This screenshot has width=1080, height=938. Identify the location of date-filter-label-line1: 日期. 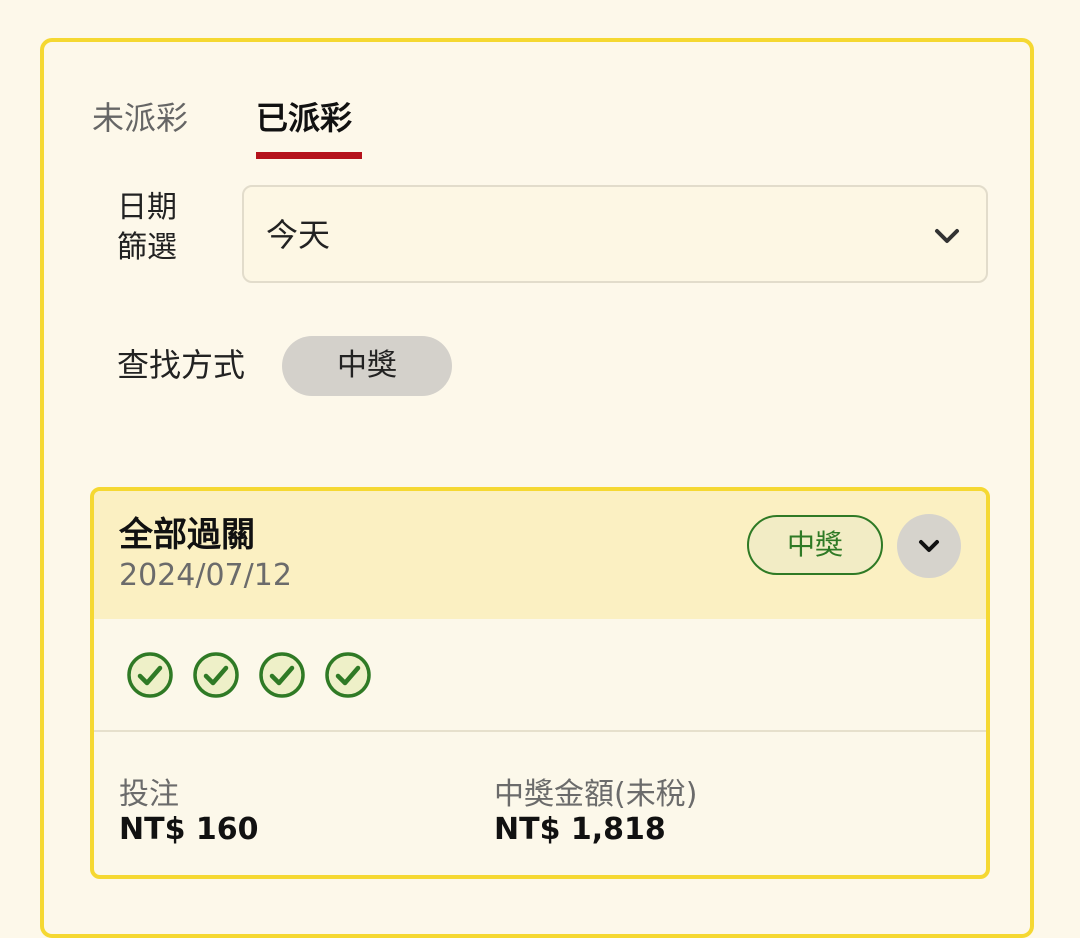
(147, 207).